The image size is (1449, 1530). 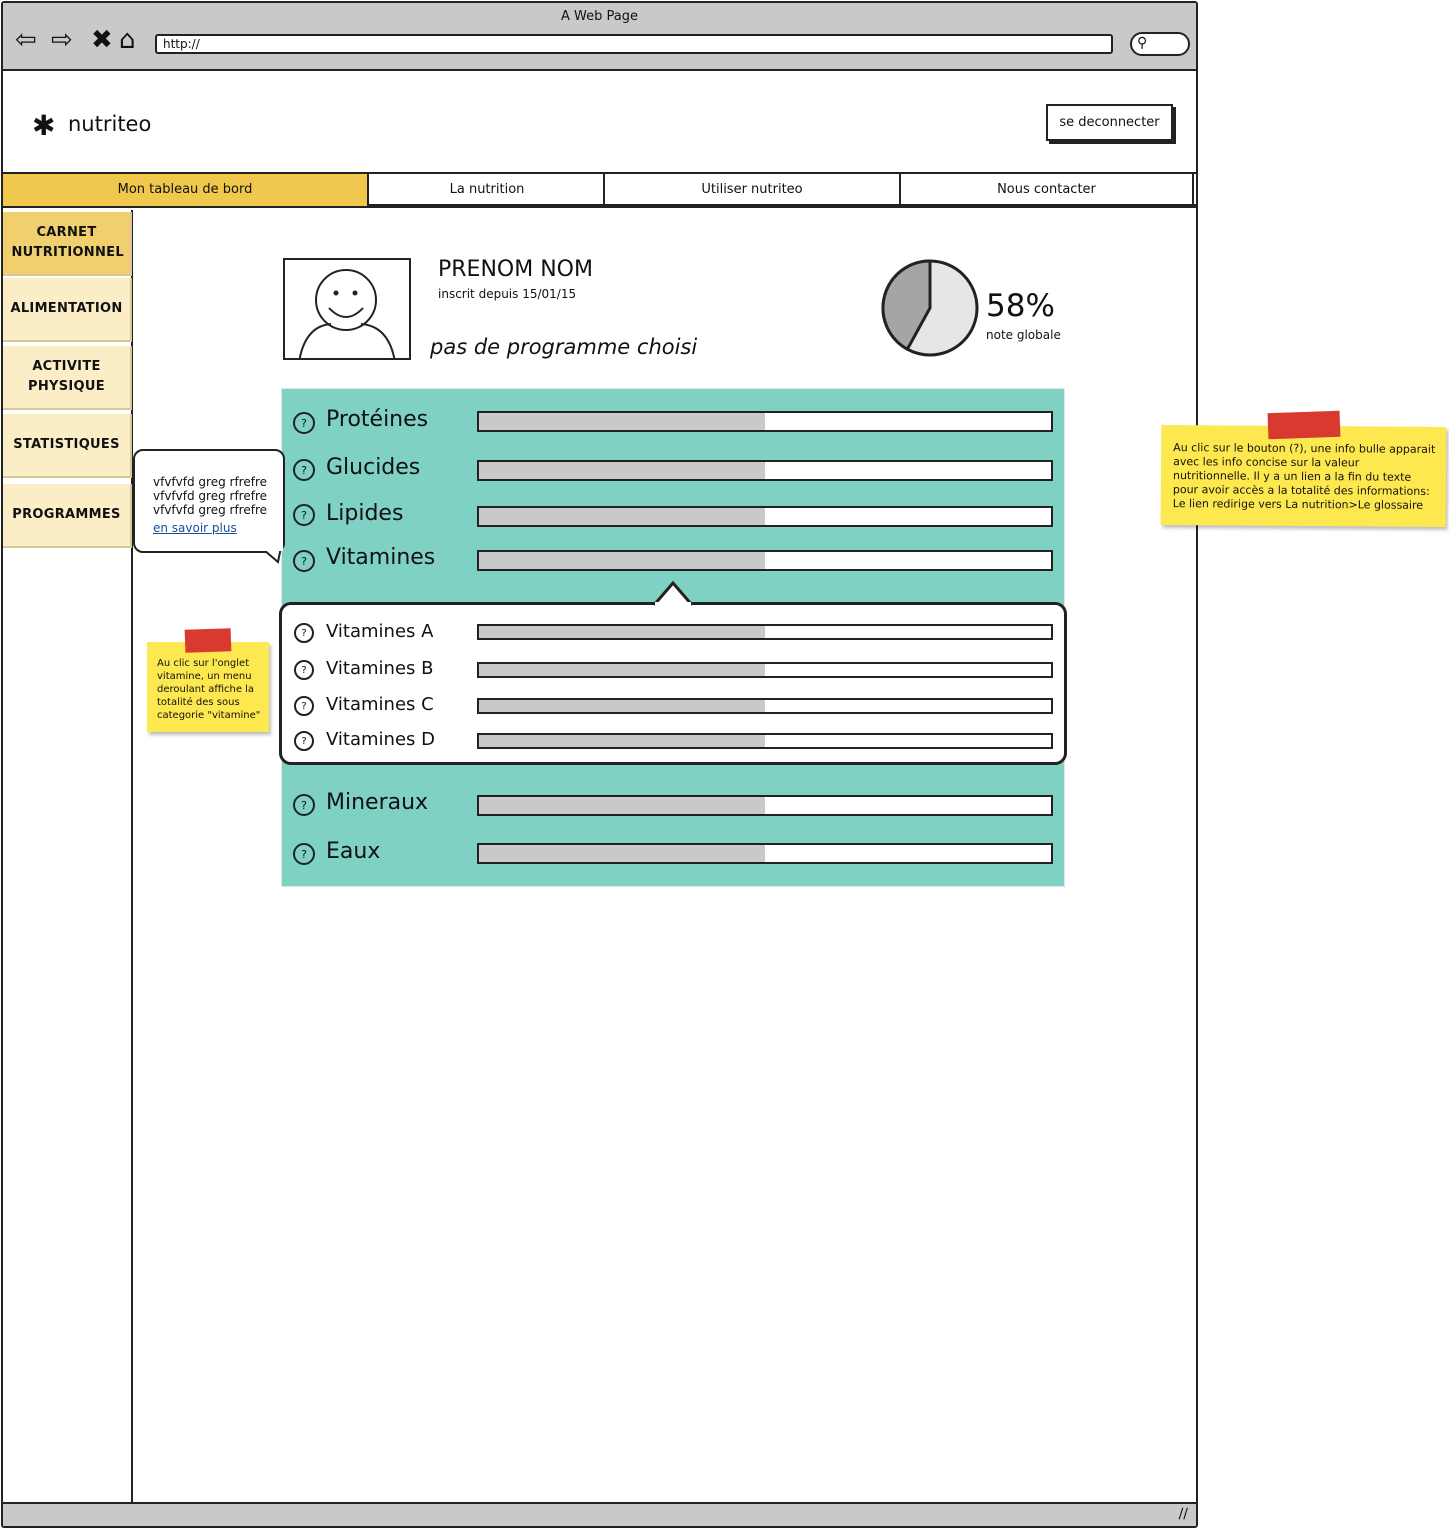 What do you see at coordinates (488, 190) in the screenshot?
I see `tab-nutrition: La nutrition` at bounding box center [488, 190].